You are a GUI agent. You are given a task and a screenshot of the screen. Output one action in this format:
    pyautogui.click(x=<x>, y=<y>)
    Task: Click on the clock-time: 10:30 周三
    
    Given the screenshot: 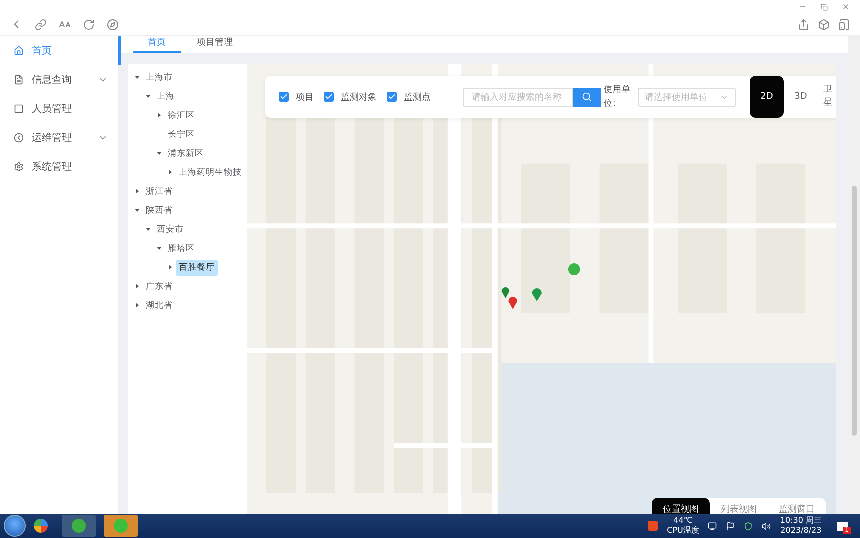 What is the action you would take?
    pyautogui.click(x=801, y=521)
    